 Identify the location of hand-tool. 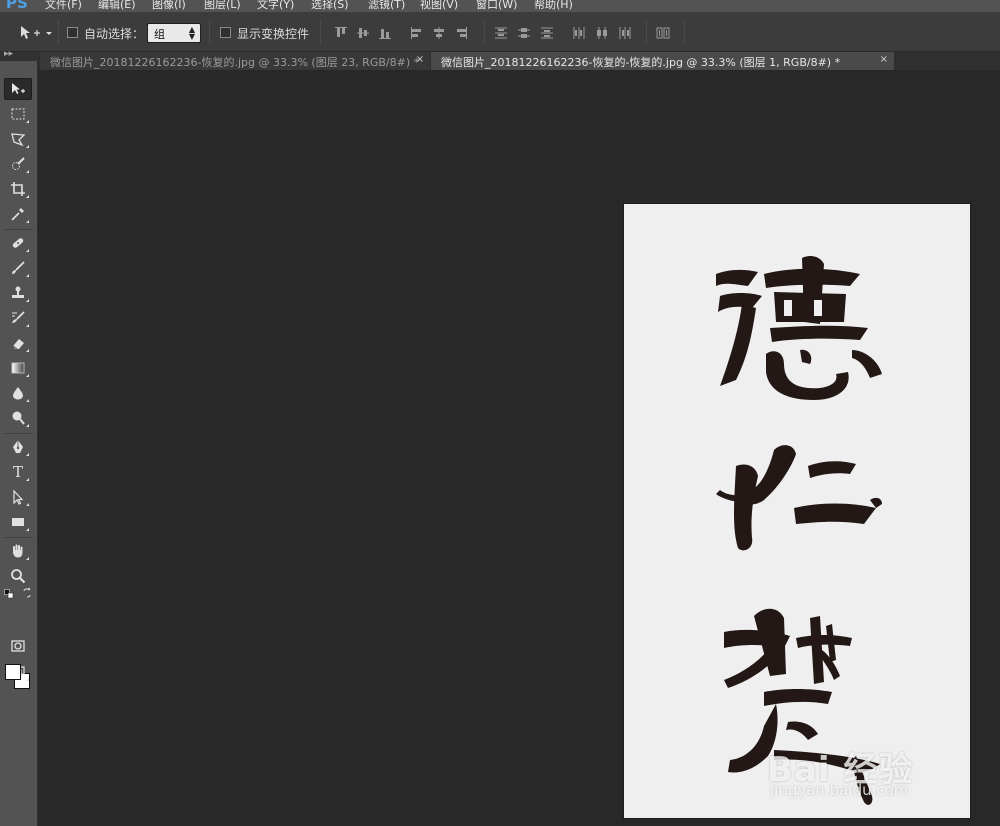
(18, 551).